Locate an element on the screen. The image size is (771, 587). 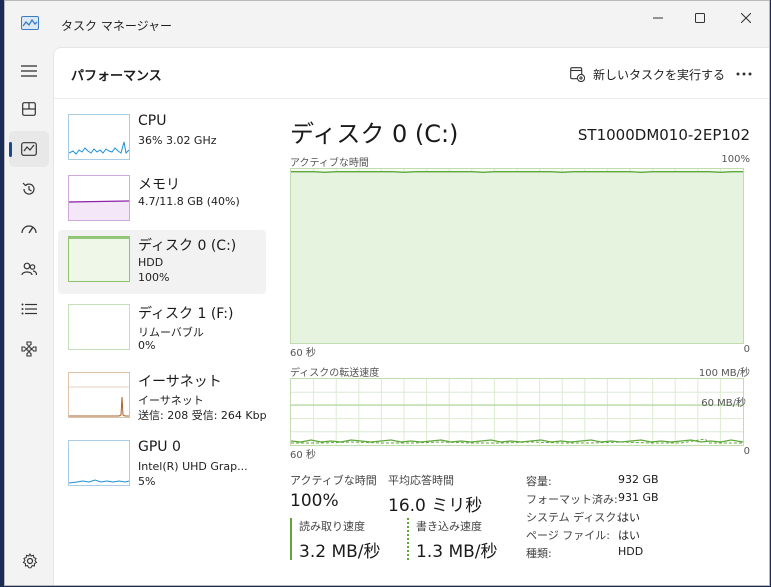
stat-write-speed: 書き込み速度 1.3 MB/秒 is located at coordinates (457, 540).